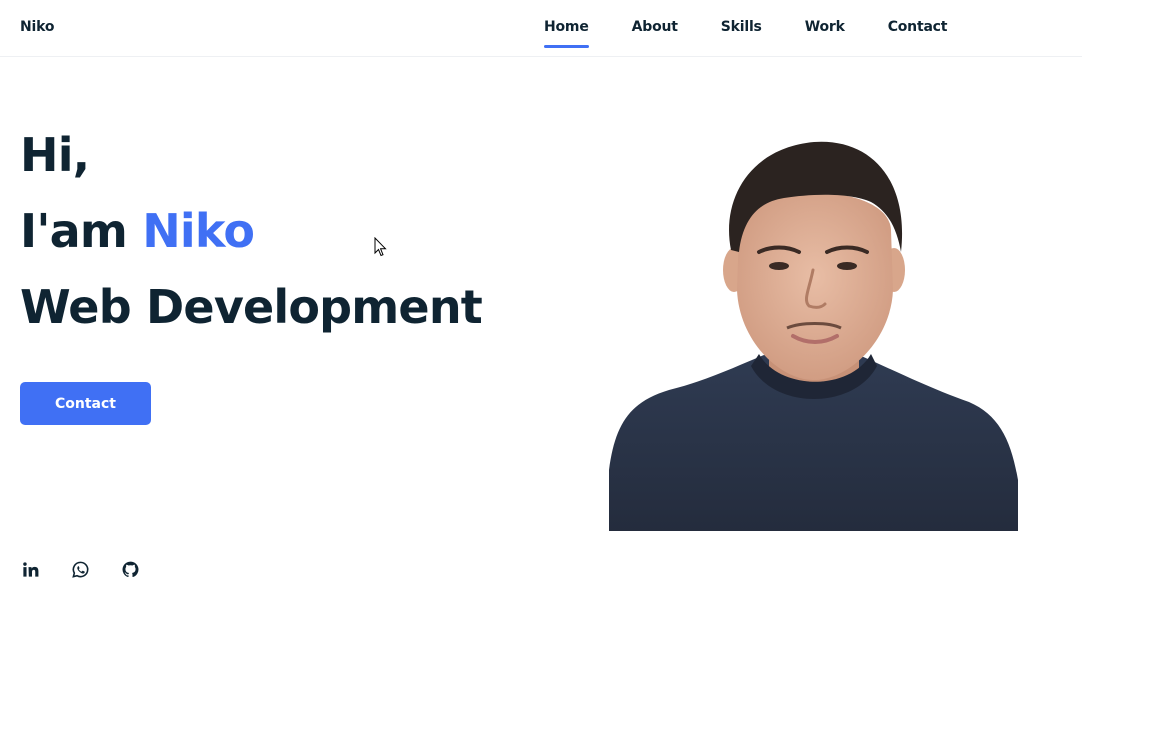 The height and width of the screenshot is (750, 1156). I want to click on hero-greeting: Hi,, so click(55, 155).